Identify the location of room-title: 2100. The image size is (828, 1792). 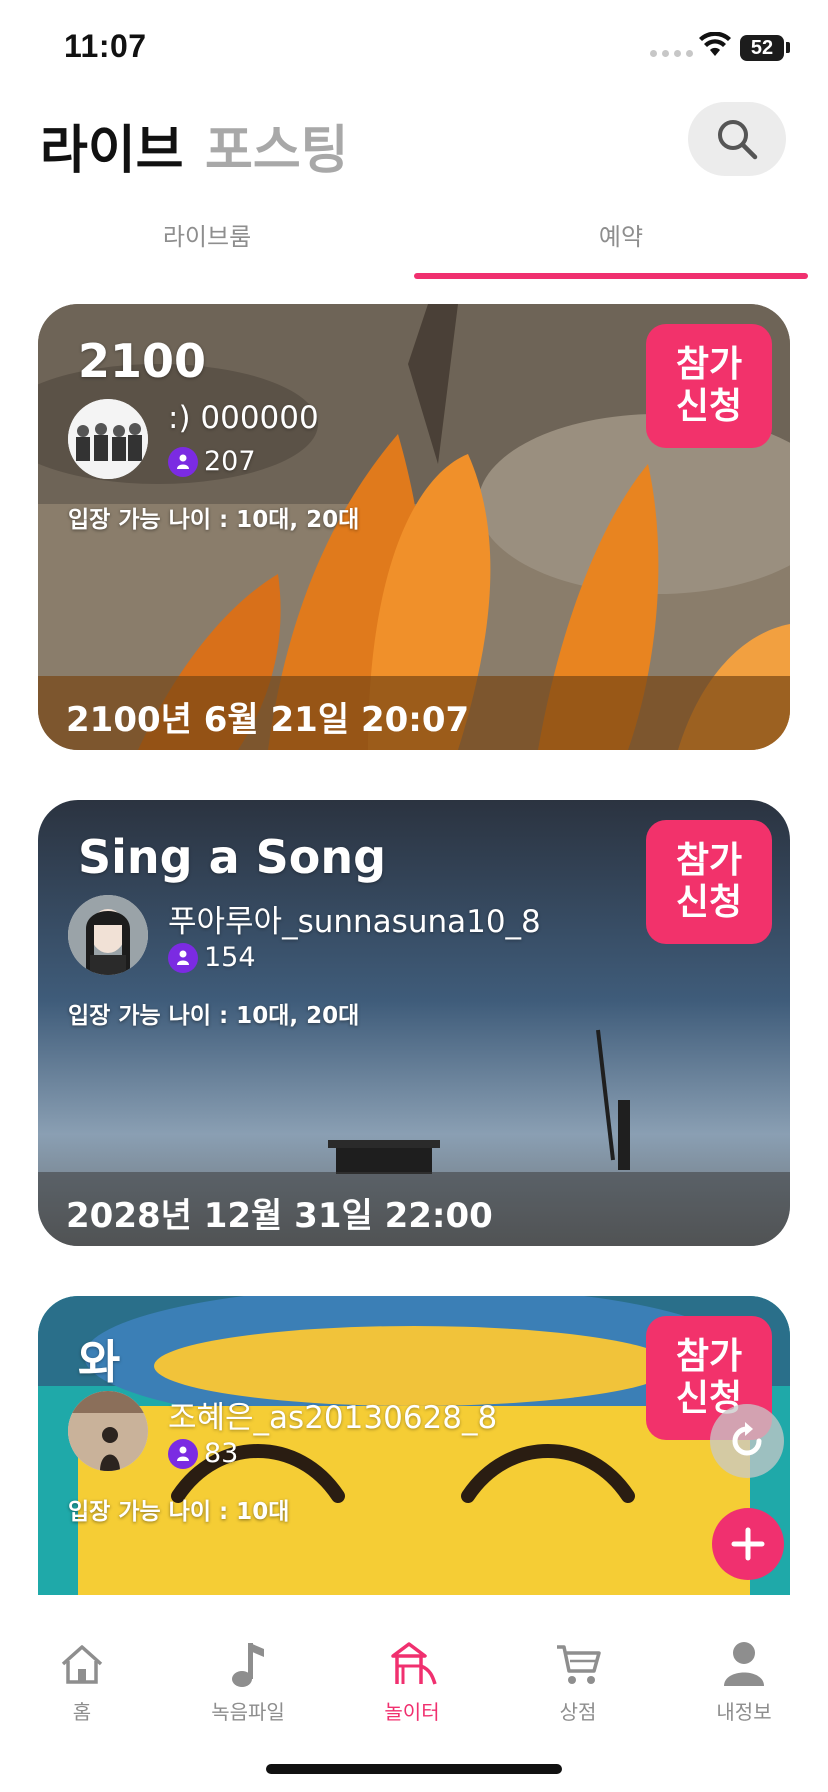
(142, 361).